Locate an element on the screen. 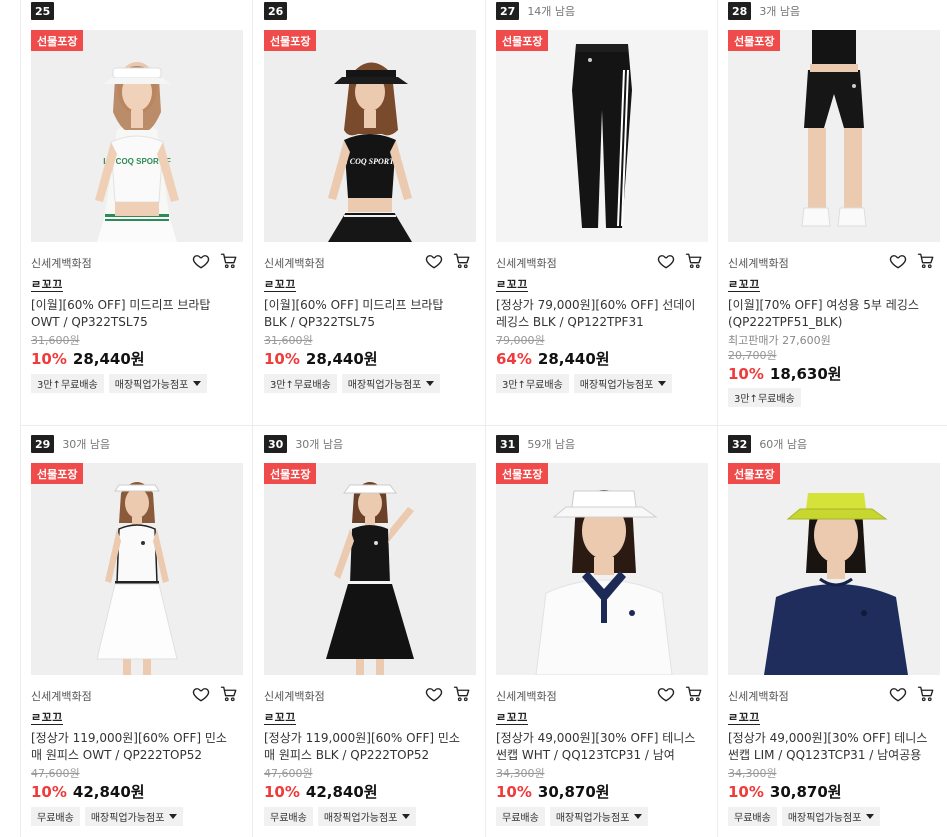 This screenshot has width=947, height=837. free-shipping-tag: 무료배송 is located at coordinates (288, 816).